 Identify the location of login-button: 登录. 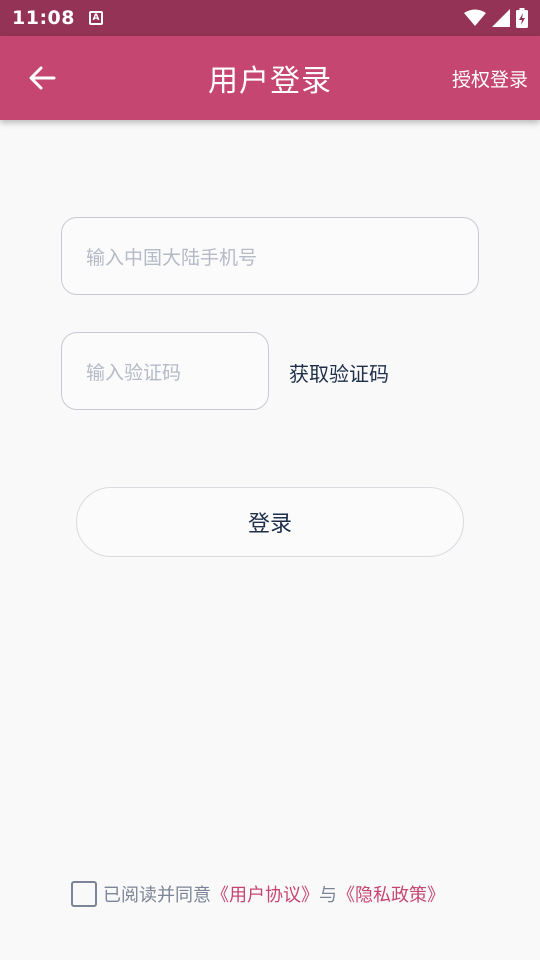
(270, 522).